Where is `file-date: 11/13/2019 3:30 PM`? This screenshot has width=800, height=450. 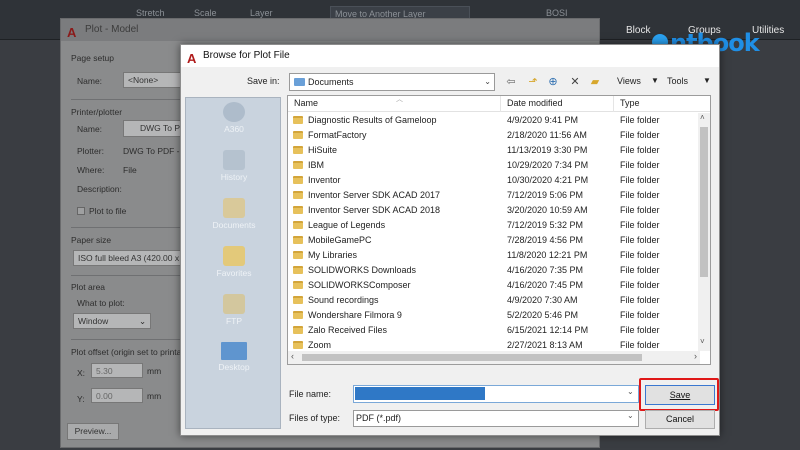 file-date: 11/13/2019 3:30 PM is located at coordinates (547, 150).